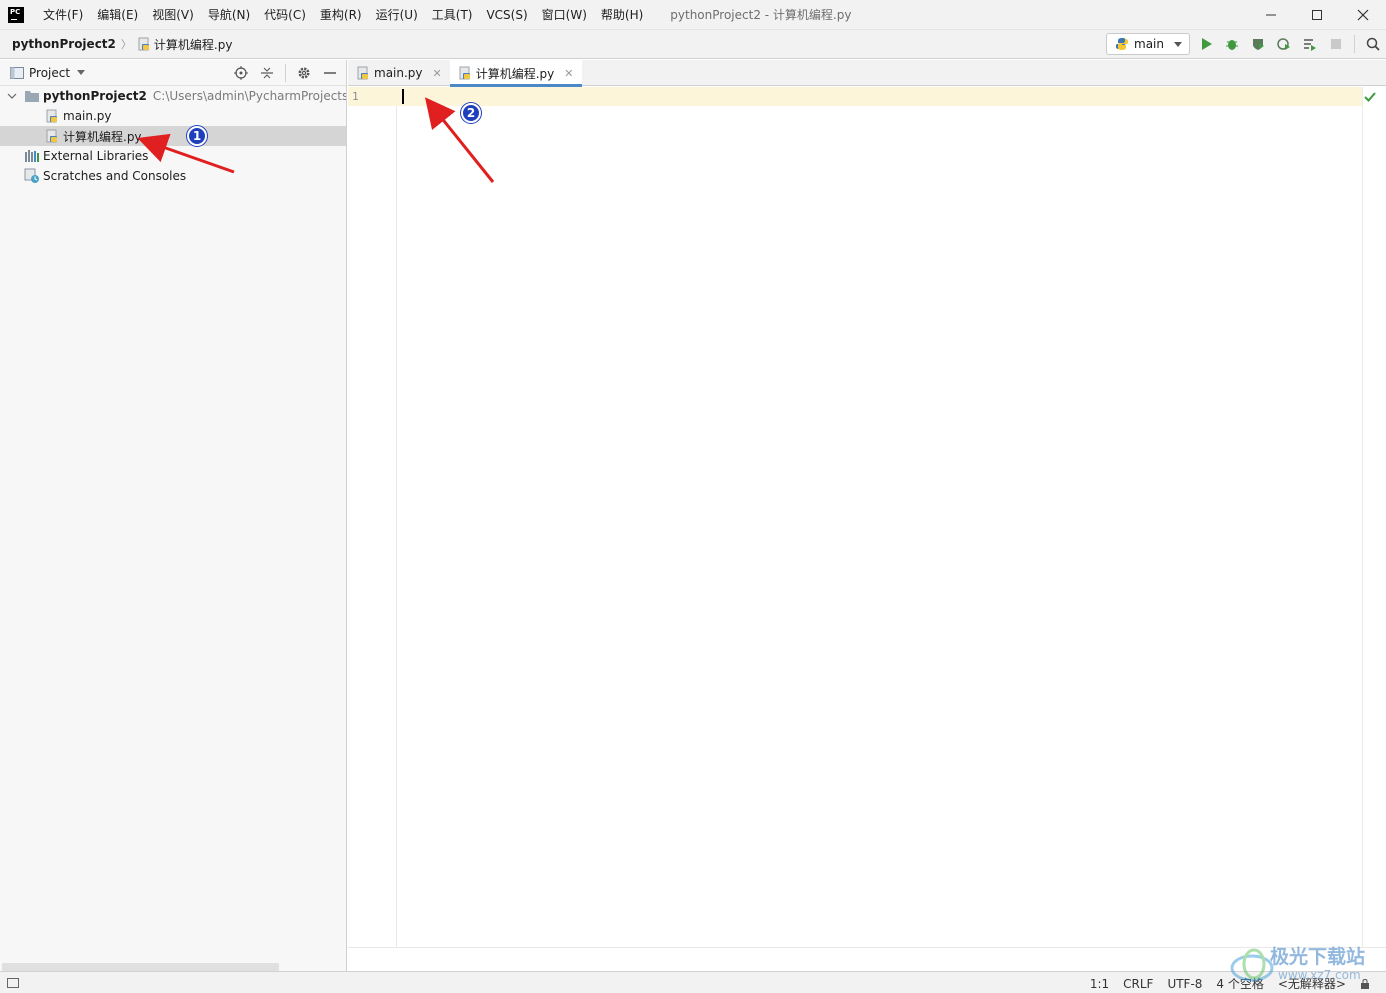 The width and height of the screenshot is (1386, 993). I want to click on collapse-icon, so click(267, 73).